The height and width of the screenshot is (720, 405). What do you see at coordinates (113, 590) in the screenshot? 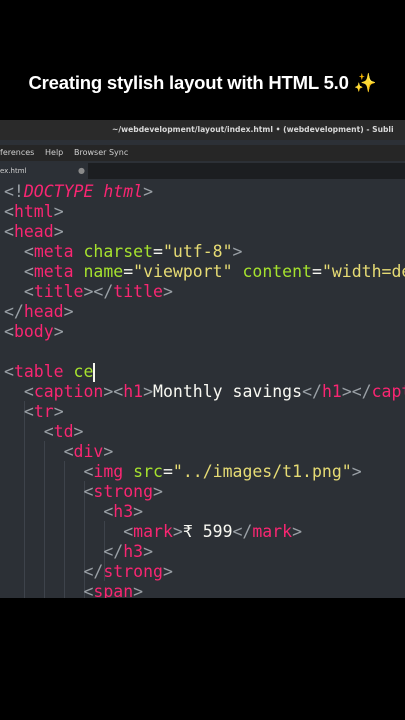
I see `code-token: span` at bounding box center [113, 590].